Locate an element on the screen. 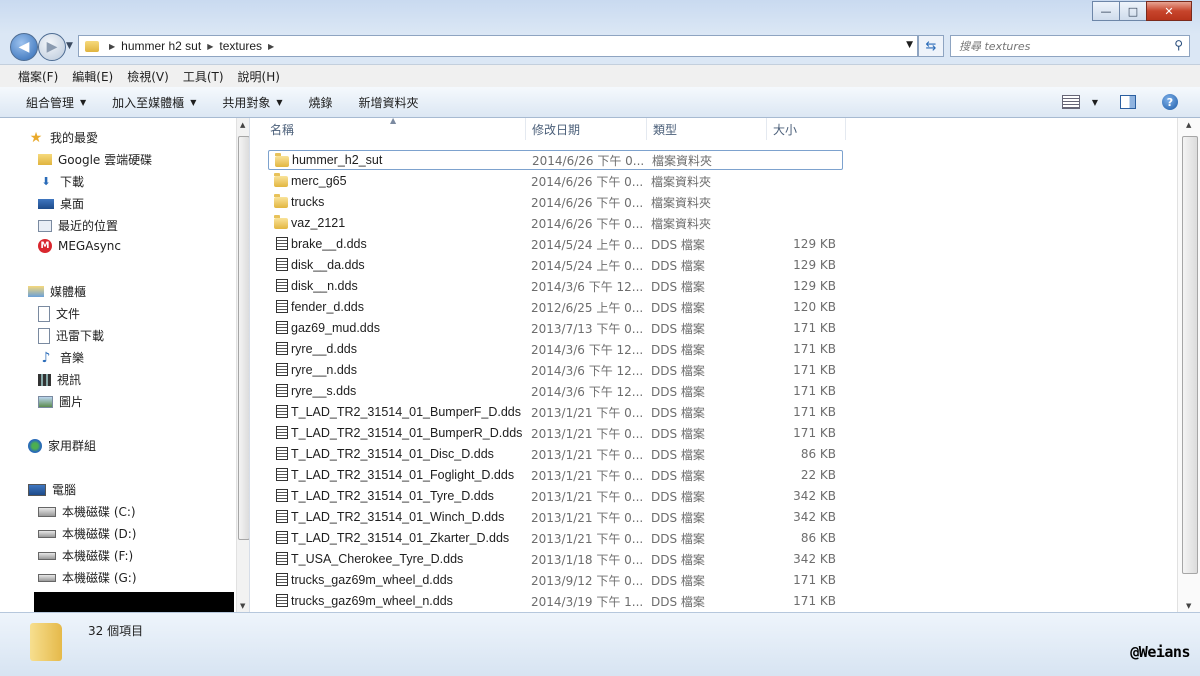 The width and height of the screenshot is (1200, 676). nav-videos: 視訊 is located at coordinates (59, 379).